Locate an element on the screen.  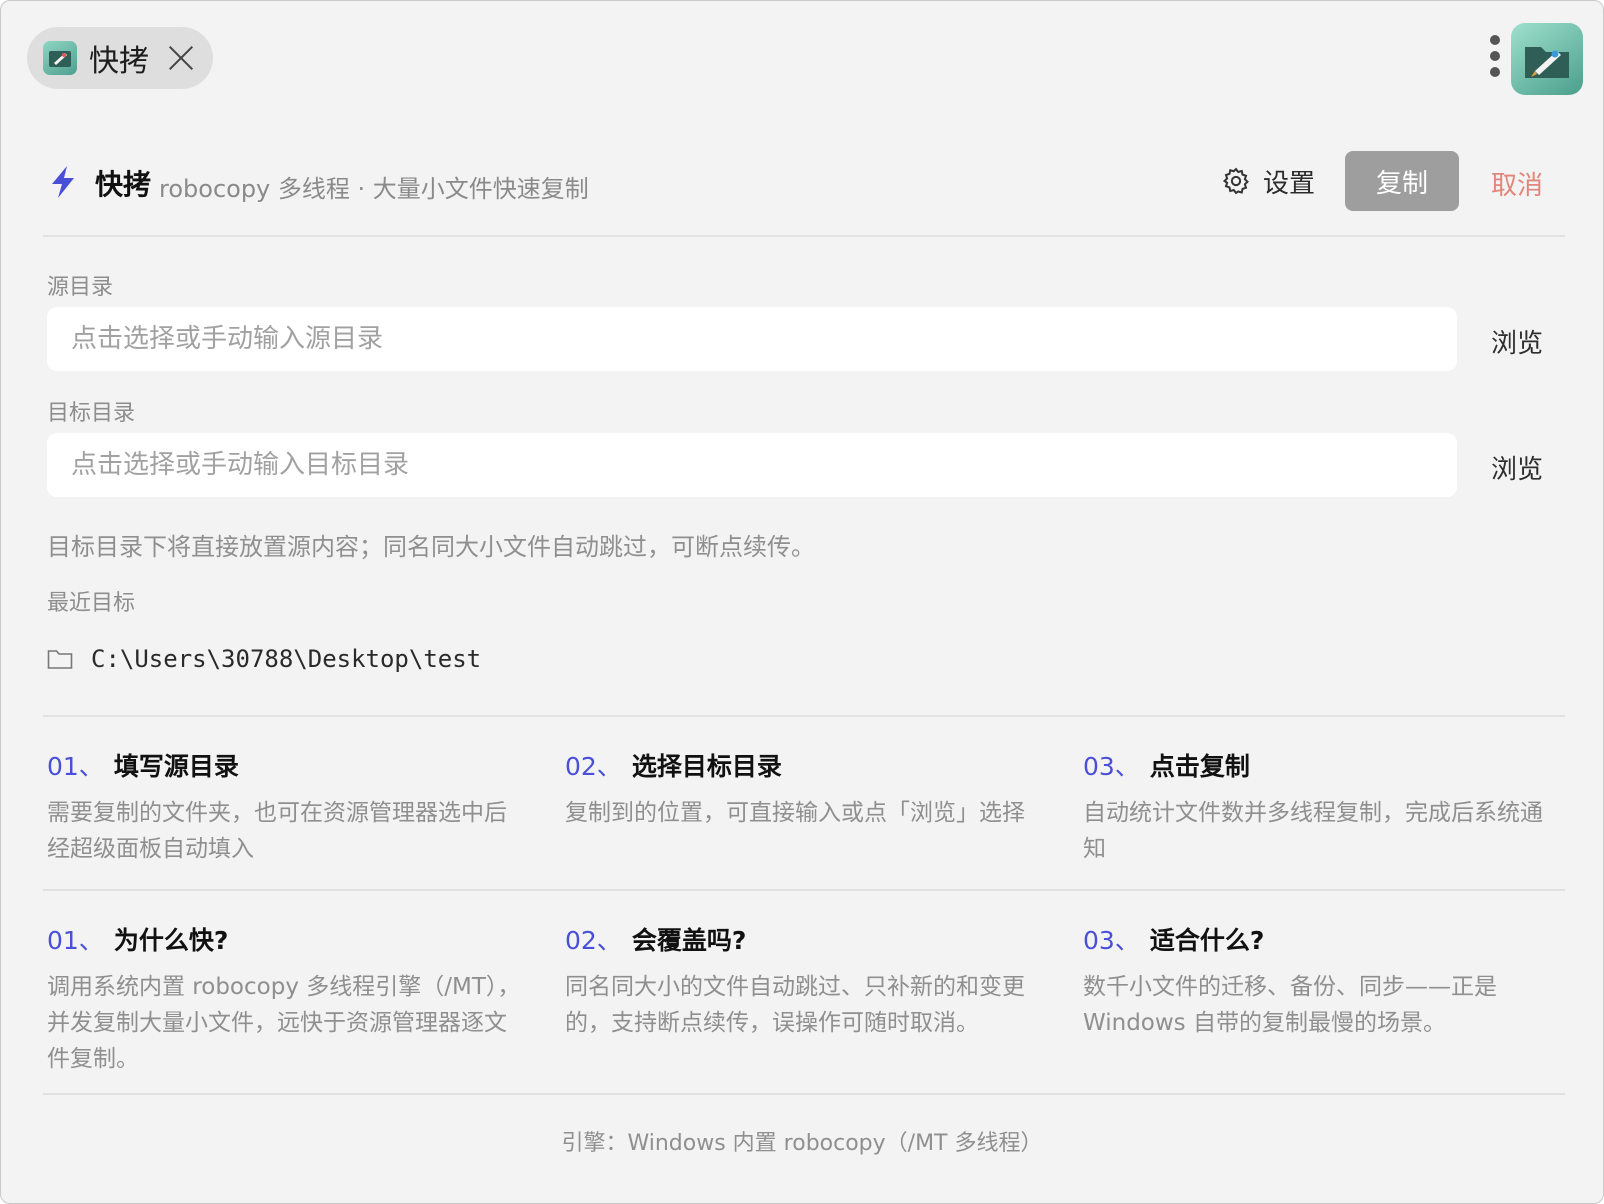
recent-target-item: C:\Users\30788\Desktop\test is located at coordinates (264, 659).